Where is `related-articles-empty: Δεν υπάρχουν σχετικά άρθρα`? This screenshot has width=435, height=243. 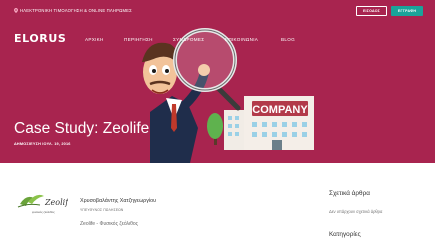
related-articles-empty: Δεν υπάρχουν σχετικά άρθρα is located at coordinates (356, 211).